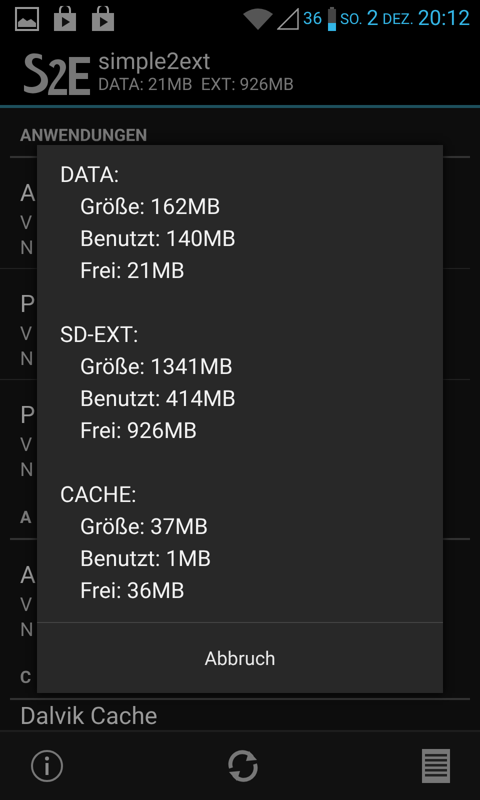 This screenshot has height=800, width=480. What do you see at coordinates (89, 716) in the screenshot?
I see `list-item-title: Dalvik Cache` at bounding box center [89, 716].